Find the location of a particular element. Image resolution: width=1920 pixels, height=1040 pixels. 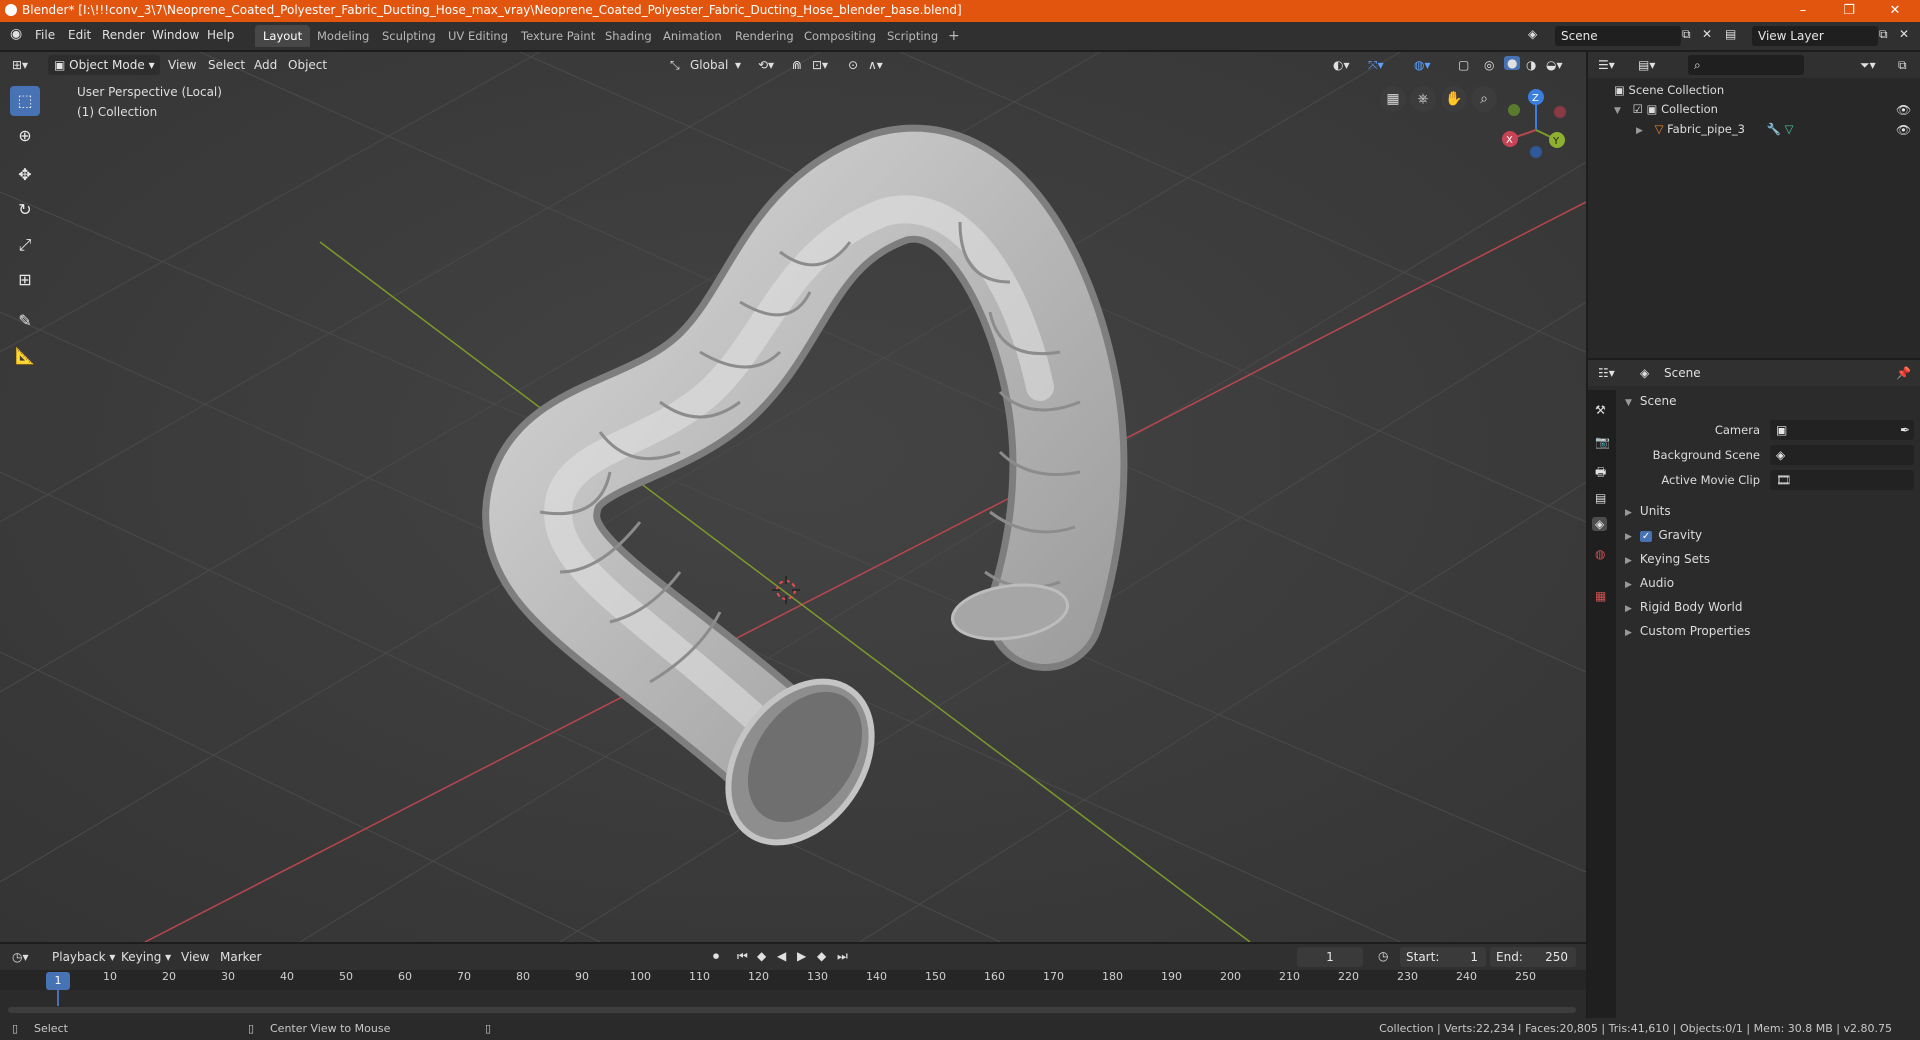

gizmo-toggle-icon: ⤧▾ is located at coordinates (1376, 65).